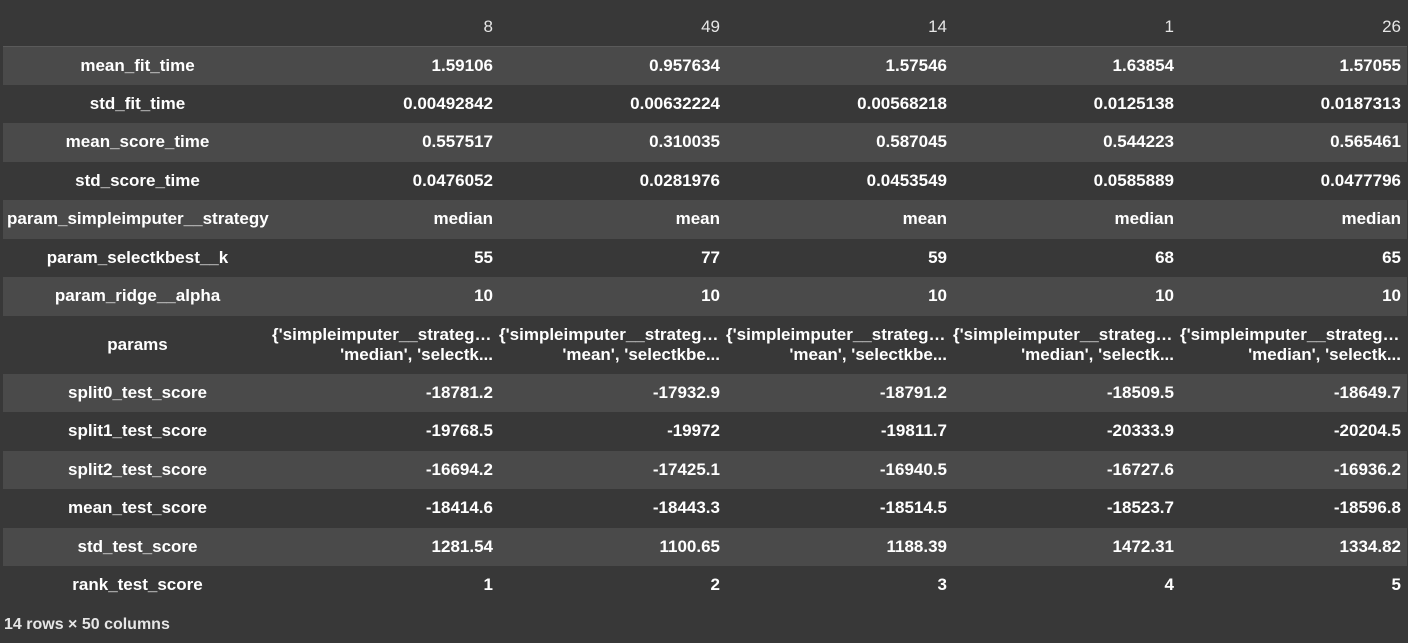 Image resolution: width=1408 pixels, height=643 pixels. What do you see at coordinates (689, 546) in the screenshot?
I see `table-cell: 1100.65` at bounding box center [689, 546].